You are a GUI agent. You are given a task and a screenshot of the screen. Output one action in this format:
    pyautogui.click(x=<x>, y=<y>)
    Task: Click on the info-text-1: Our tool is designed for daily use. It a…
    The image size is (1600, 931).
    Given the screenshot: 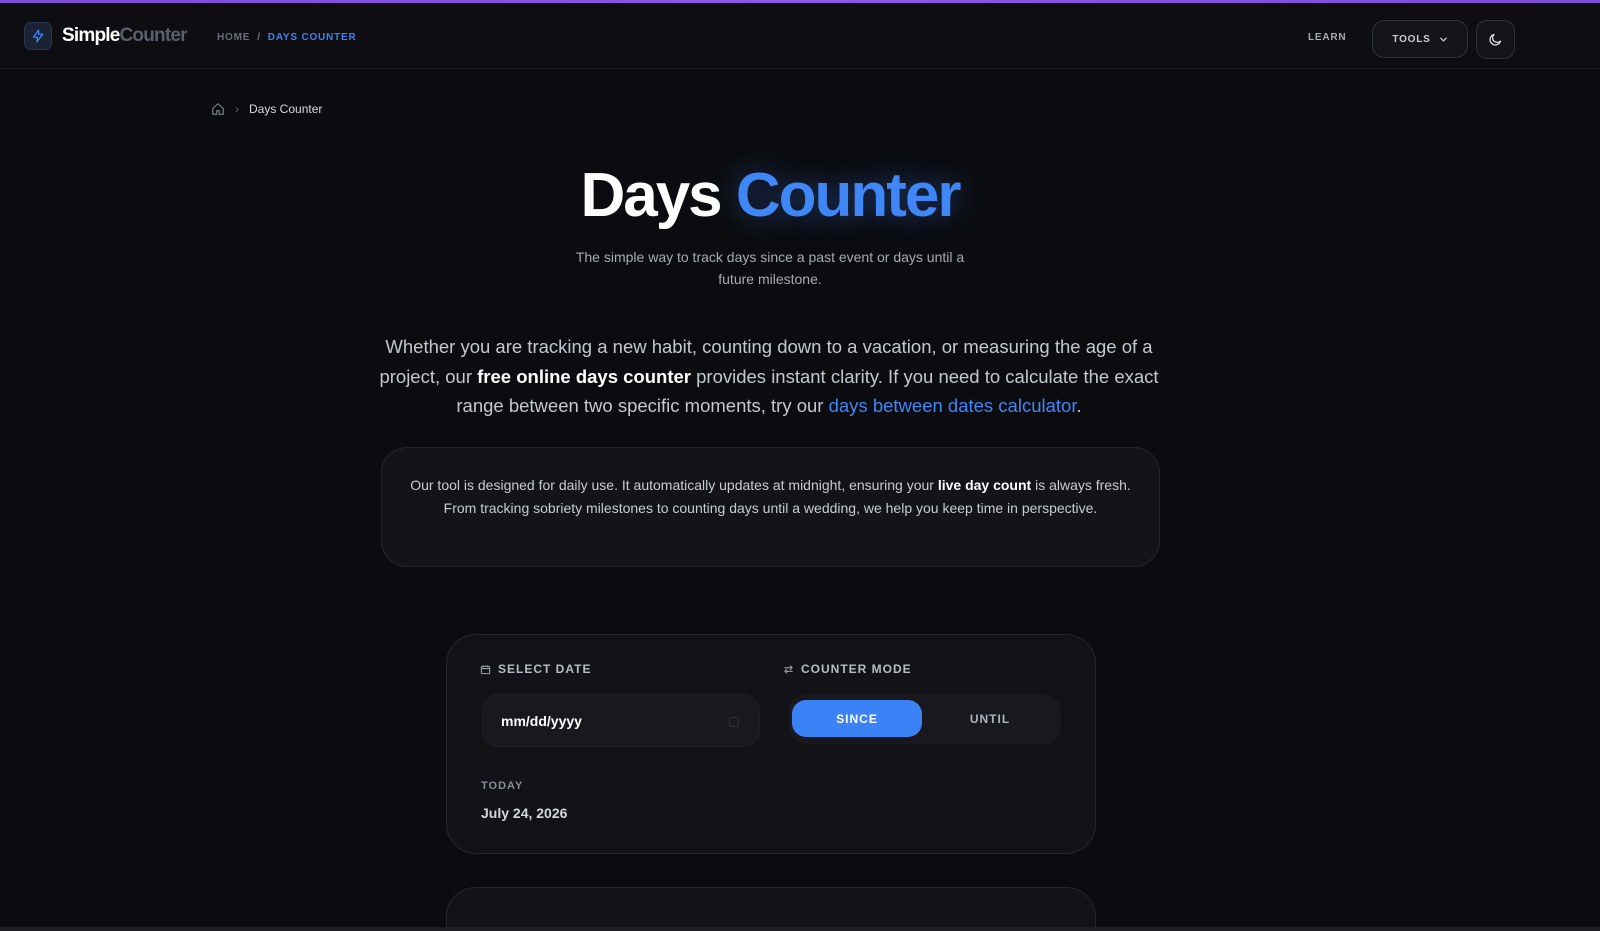 What is the action you would take?
    pyautogui.click(x=674, y=485)
    